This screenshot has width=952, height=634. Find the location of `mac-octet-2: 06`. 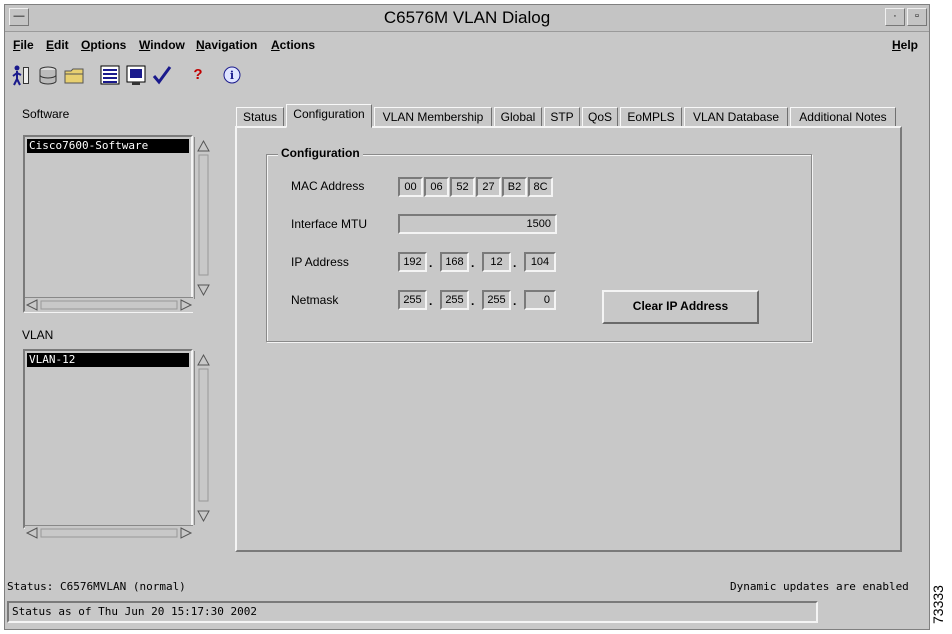

mac-octet-2: 06 is located at coordinates (436, 187).